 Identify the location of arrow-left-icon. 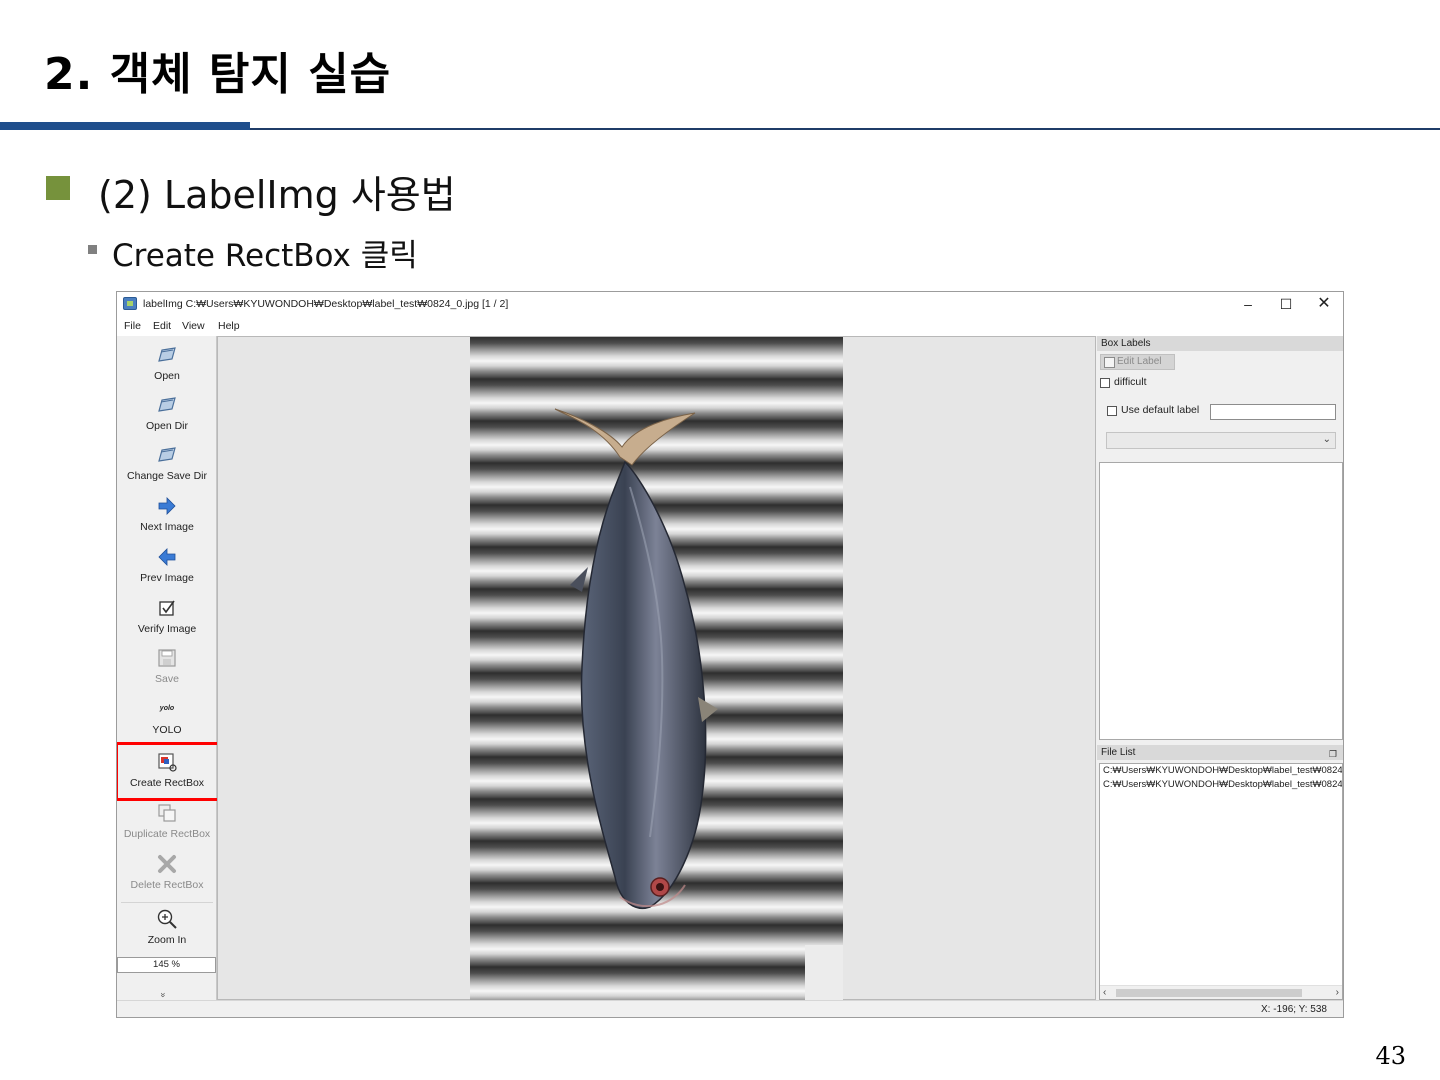
(167, 557).